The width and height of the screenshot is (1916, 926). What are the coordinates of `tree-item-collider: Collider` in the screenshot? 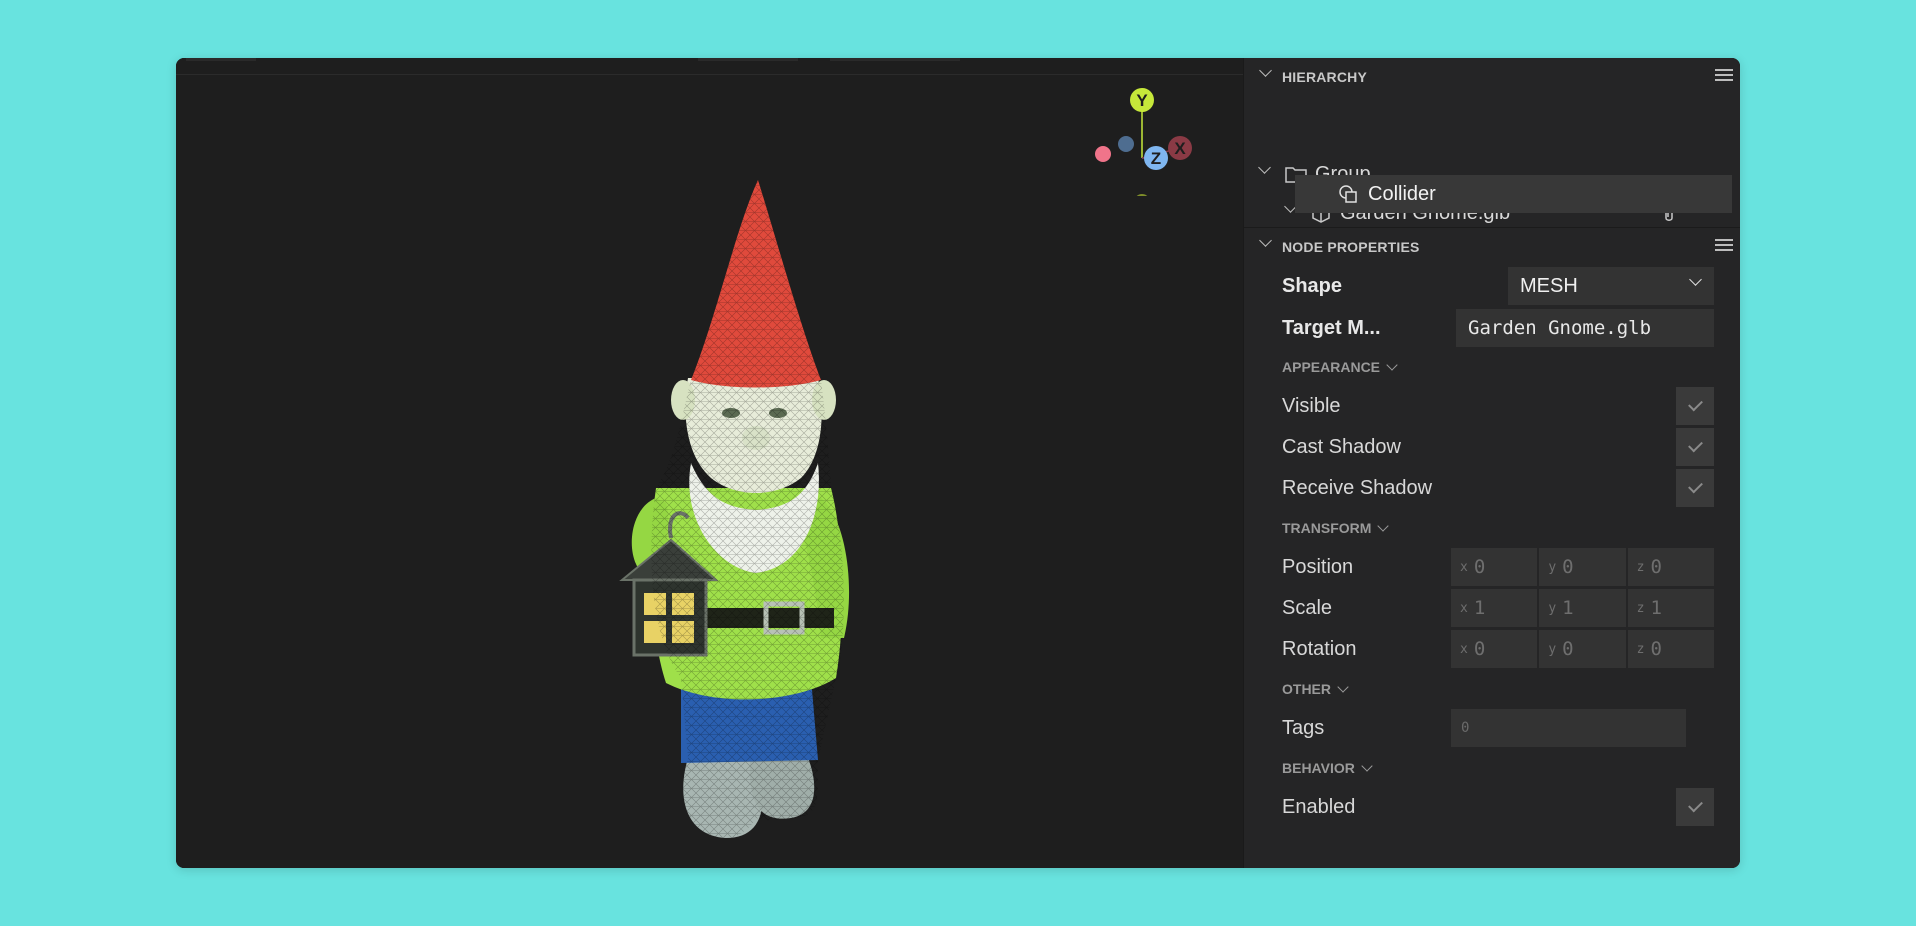 It's located at (1513, 194).